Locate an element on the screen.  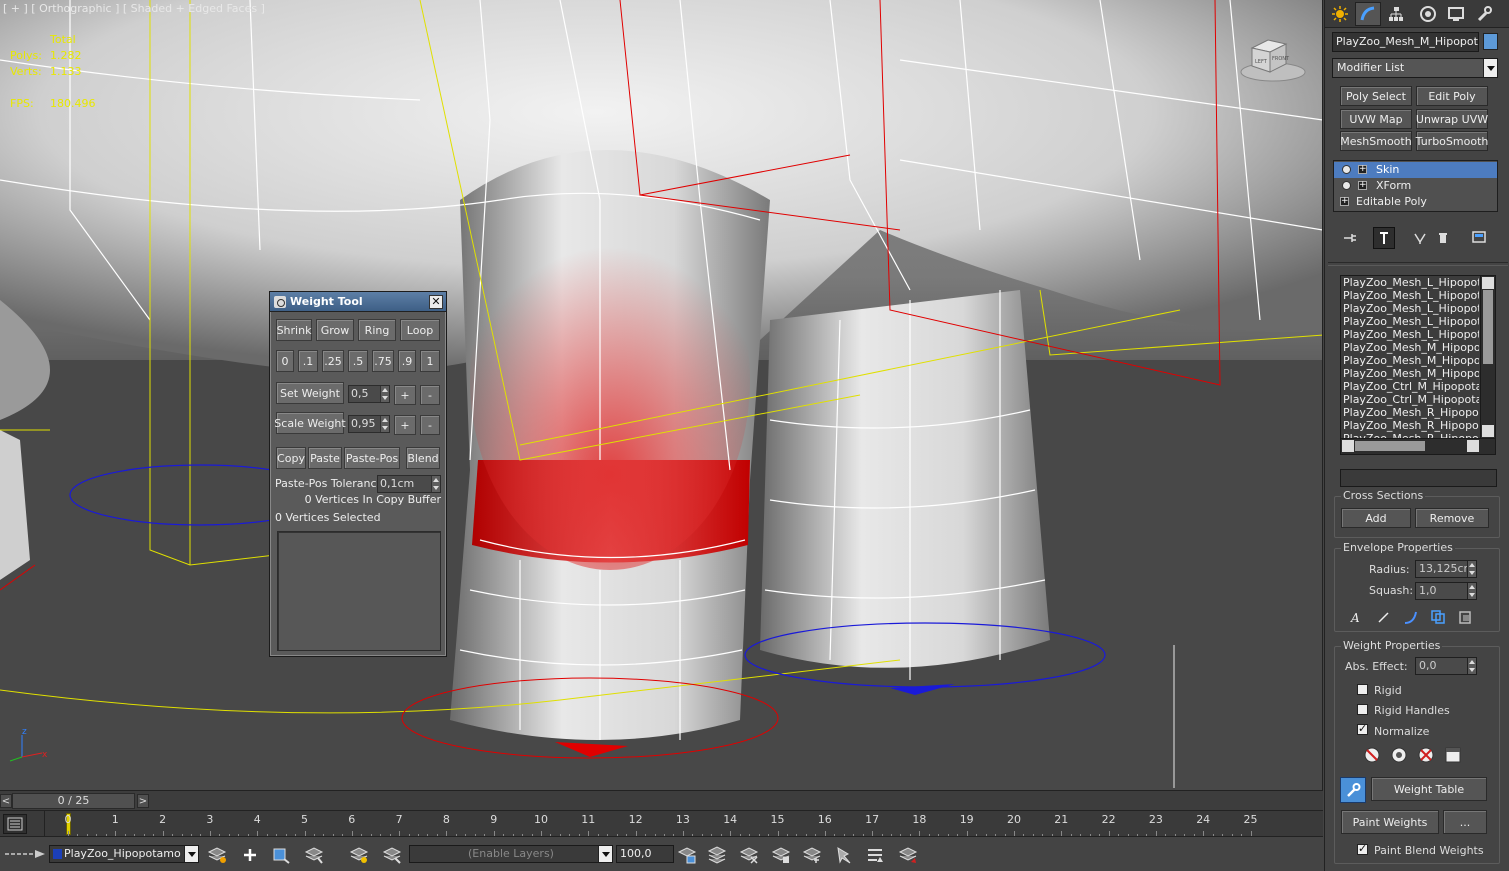
paint-weights-button: Paint Weights is located at coordinates (1390, 822).